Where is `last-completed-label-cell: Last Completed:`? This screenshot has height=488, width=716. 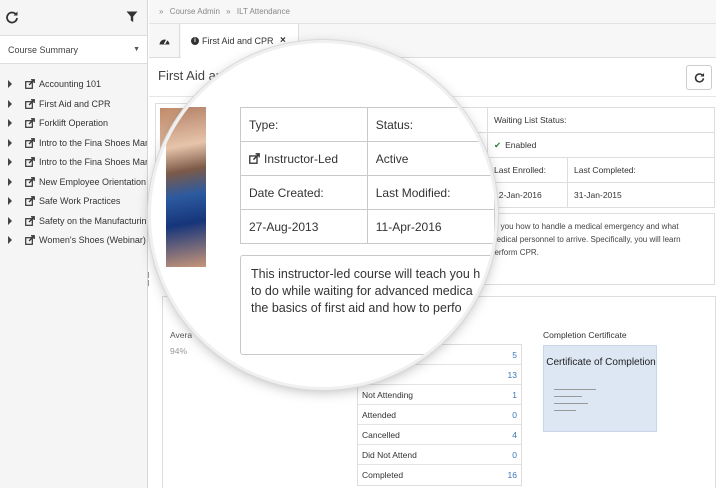
last-completed-label-cell: Last Completed: is located at coordinates (641, 170).